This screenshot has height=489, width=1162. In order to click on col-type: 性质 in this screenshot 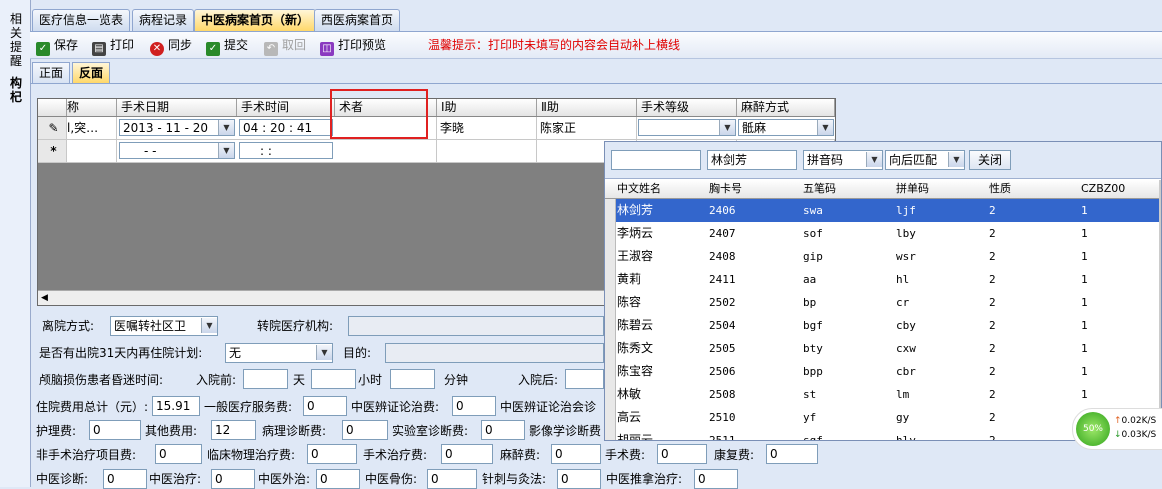, I will do `click(1000, 189)`.